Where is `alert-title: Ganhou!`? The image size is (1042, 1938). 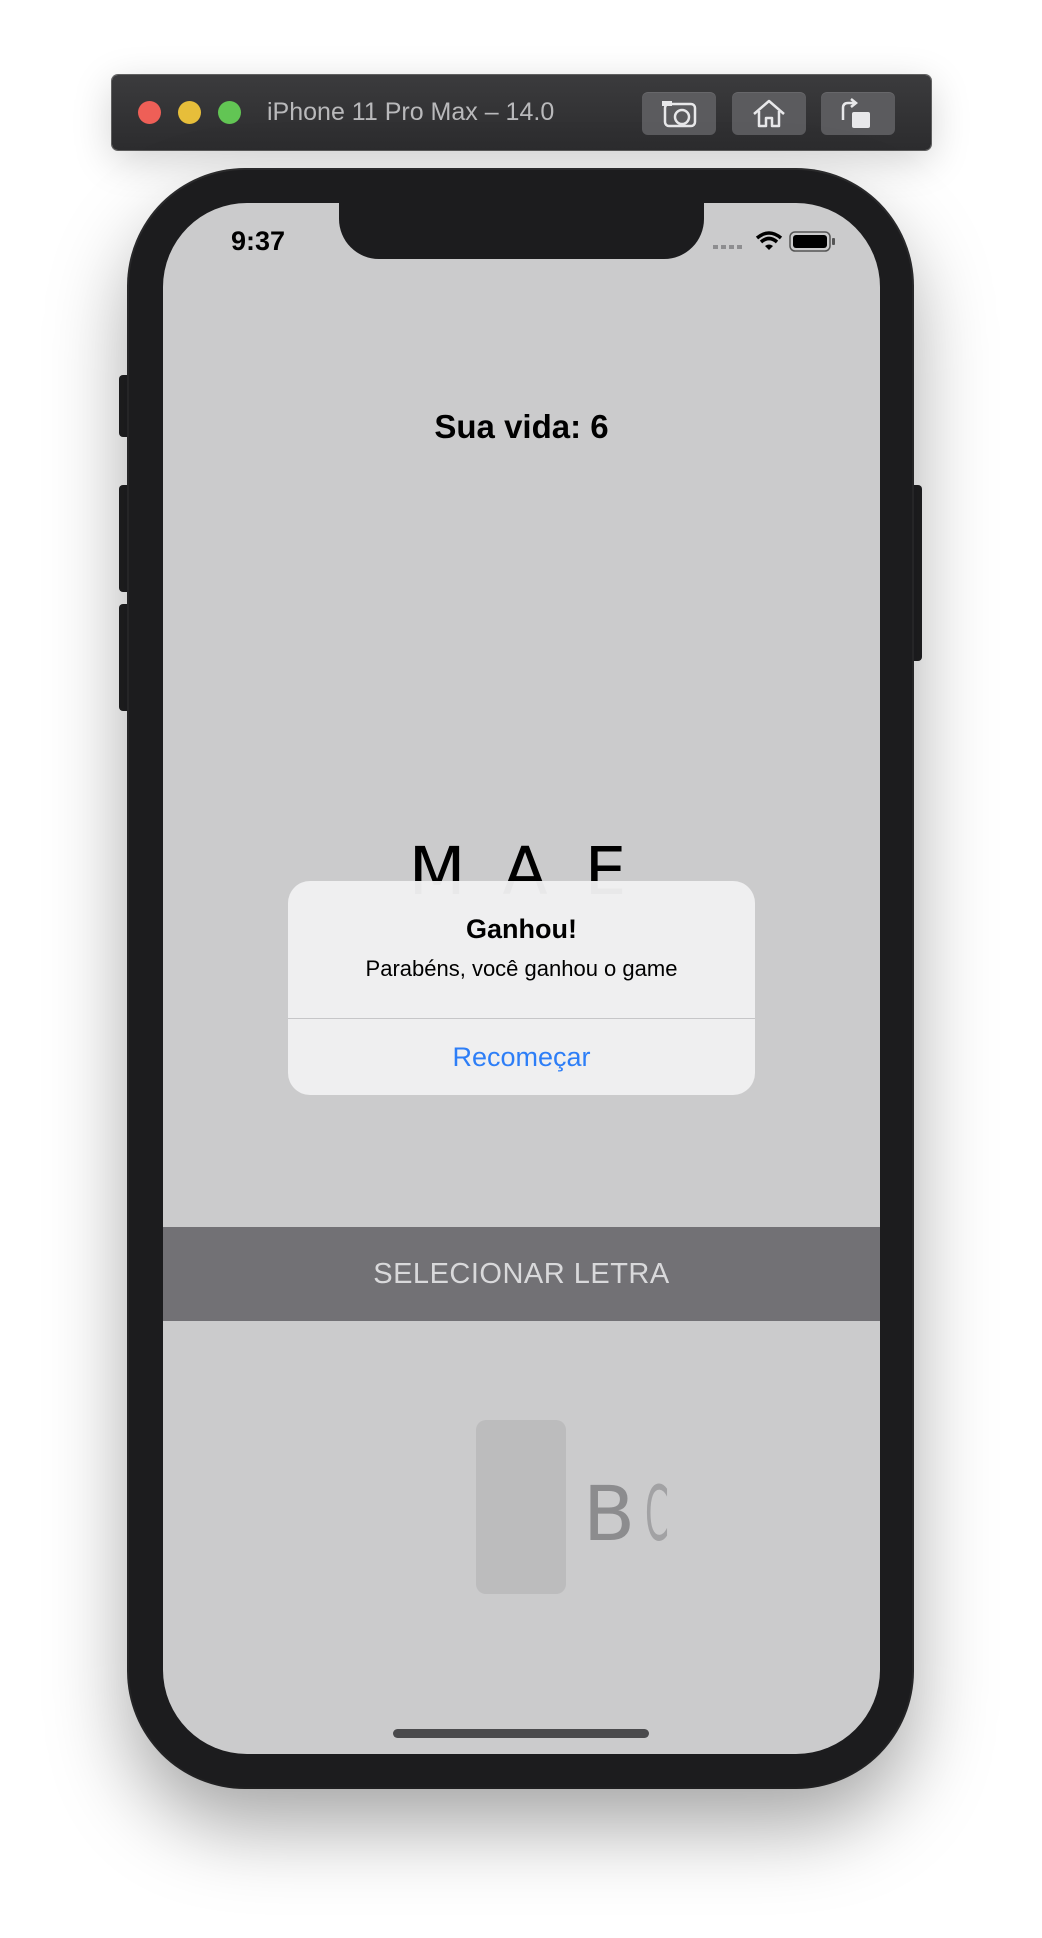
alert-title: Ganhou! is located at coordinates (521, 929).